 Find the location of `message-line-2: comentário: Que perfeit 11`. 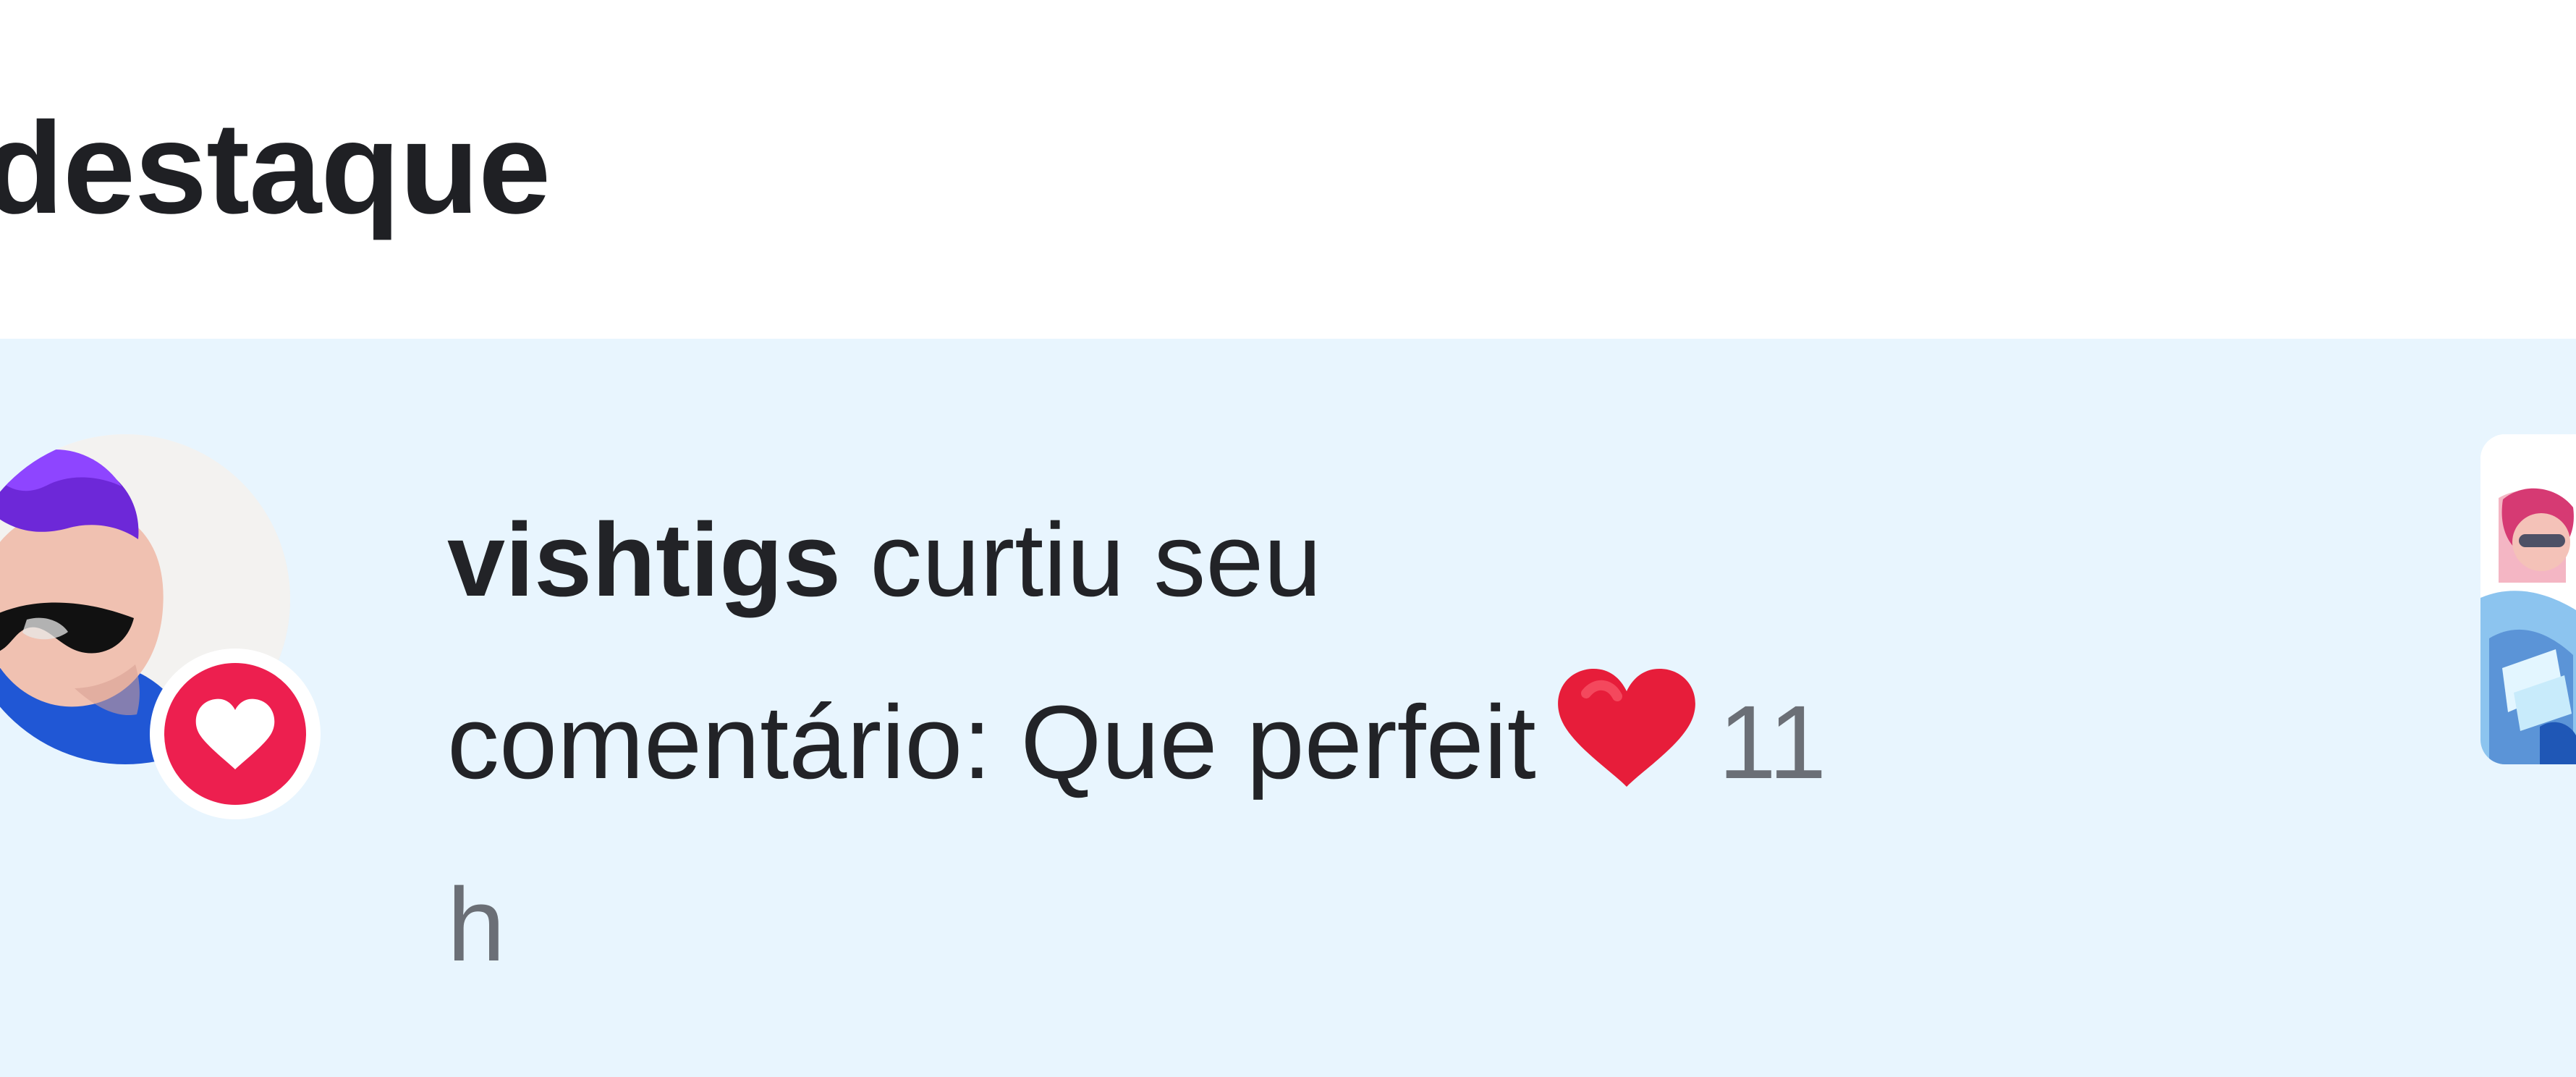

message-line-2: comentário: Que perfeit 11 is located at coordinates (1388, 742).